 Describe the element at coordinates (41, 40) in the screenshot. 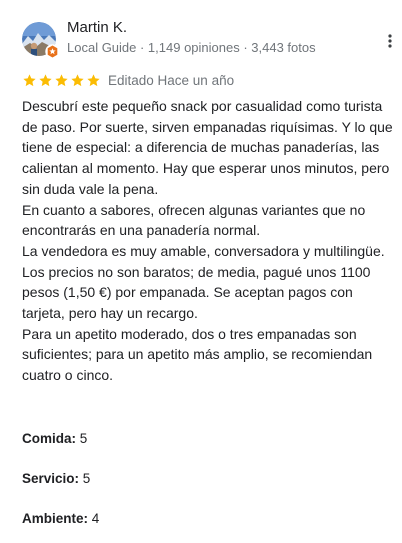

I see `avatar` at that location.